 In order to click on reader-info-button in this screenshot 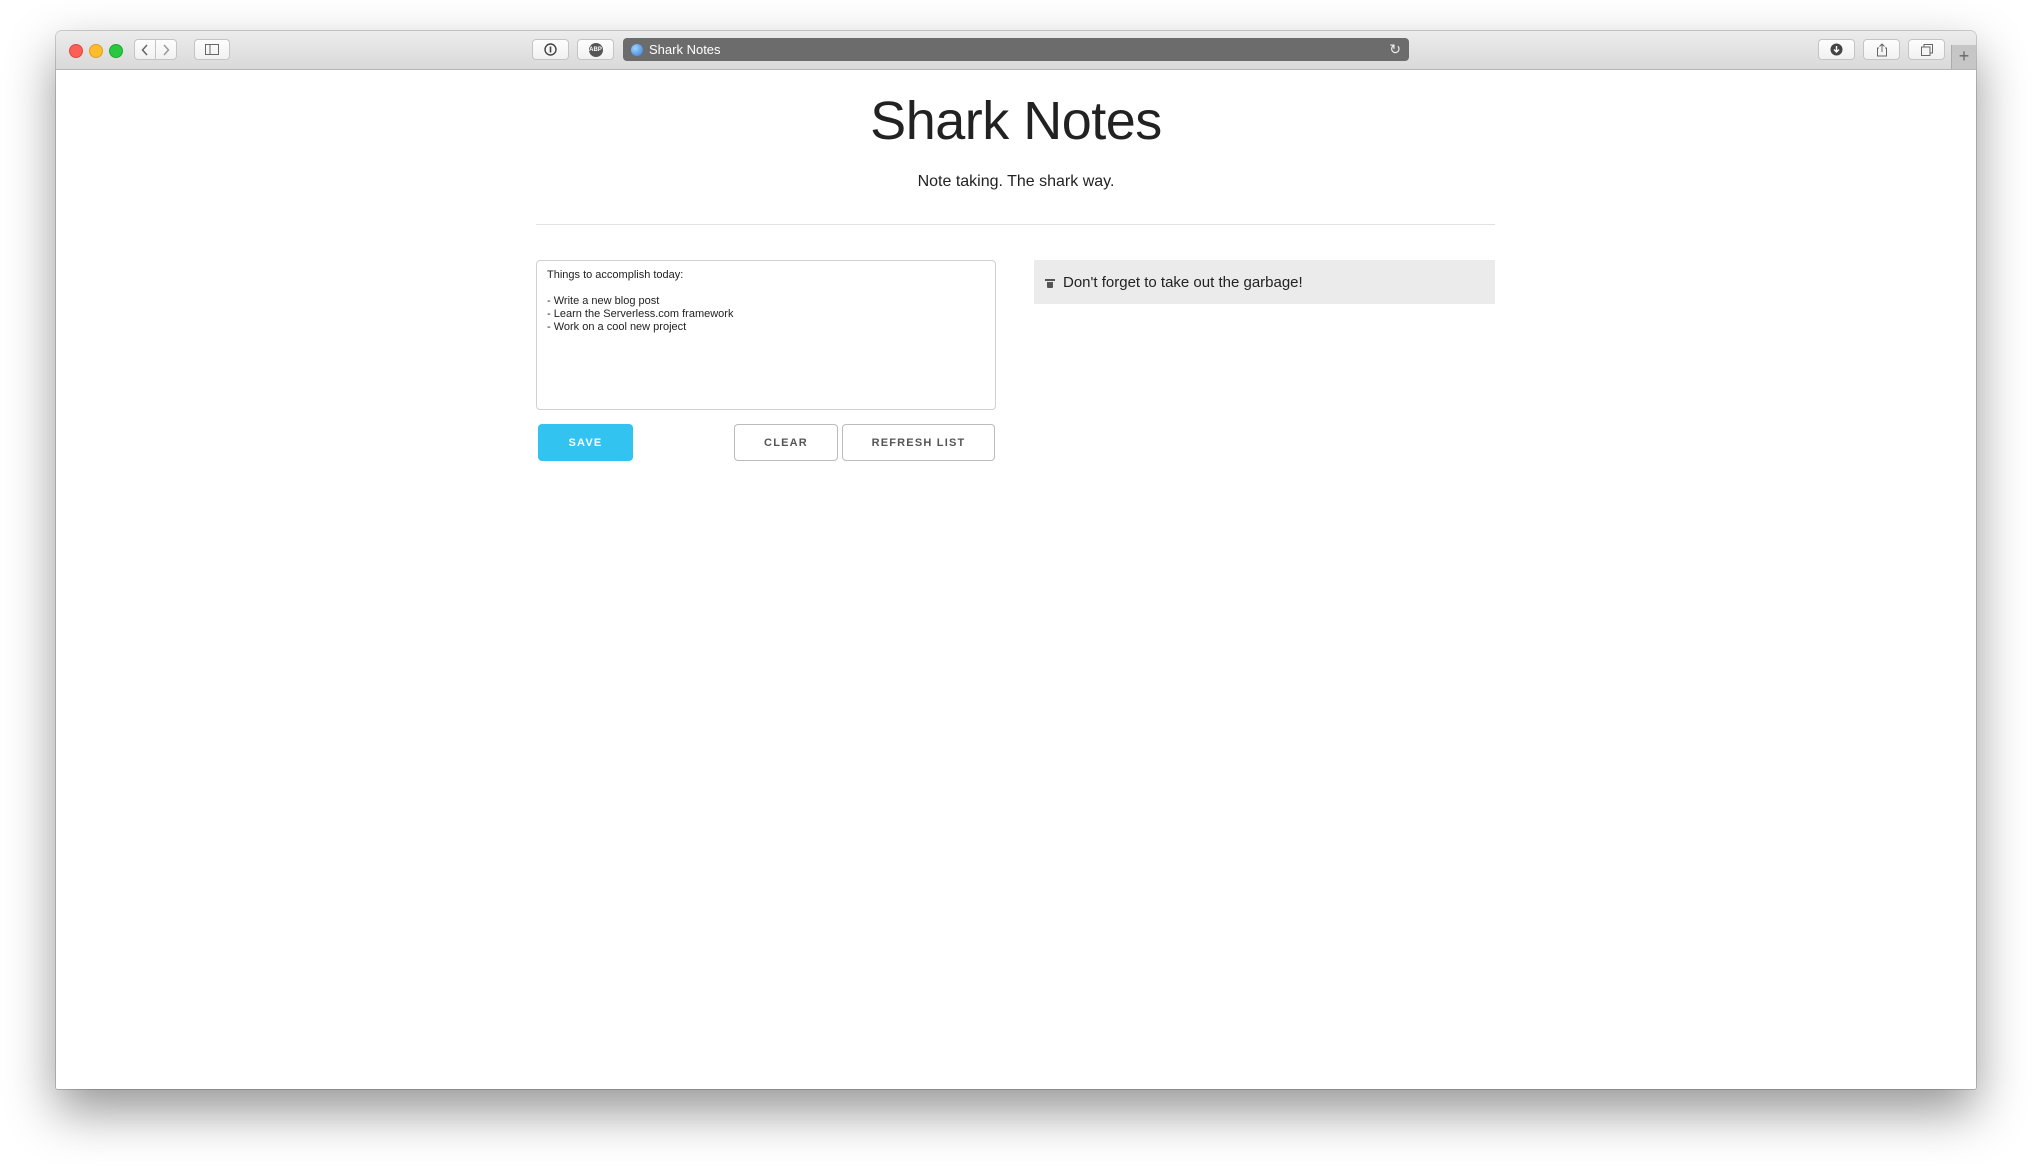, I will do `click(550, 49)`.